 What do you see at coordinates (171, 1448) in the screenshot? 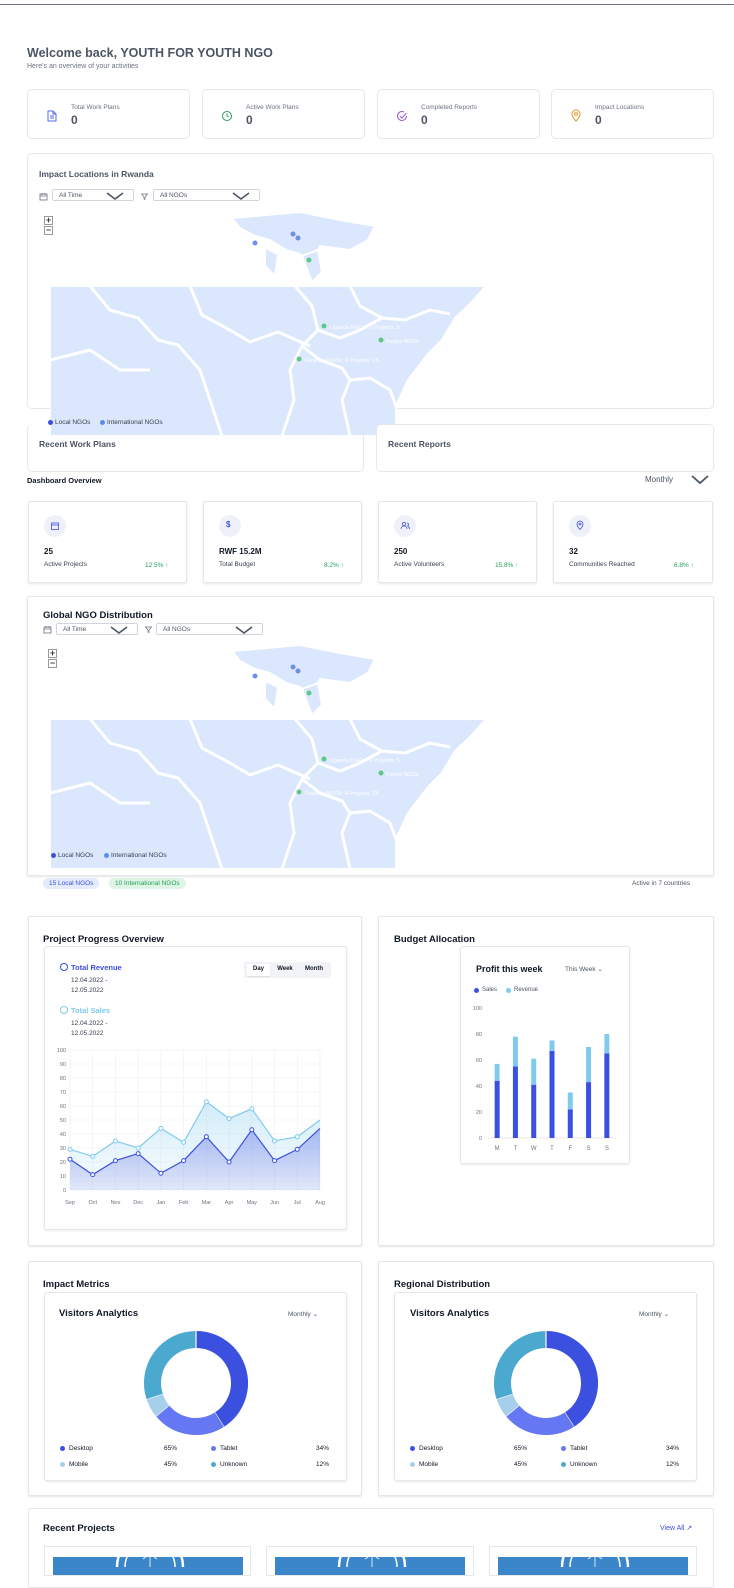
I see `legend-desktop-value: 65%` at bounding box center [171, 1448].